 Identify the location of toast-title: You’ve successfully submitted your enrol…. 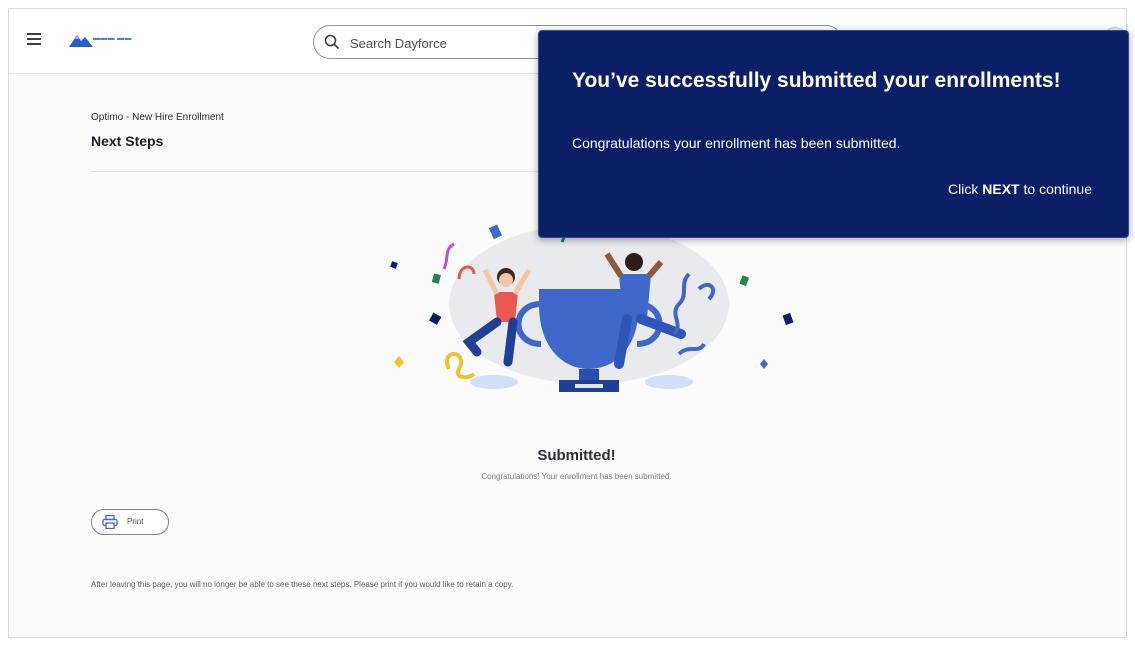
(816, 80).